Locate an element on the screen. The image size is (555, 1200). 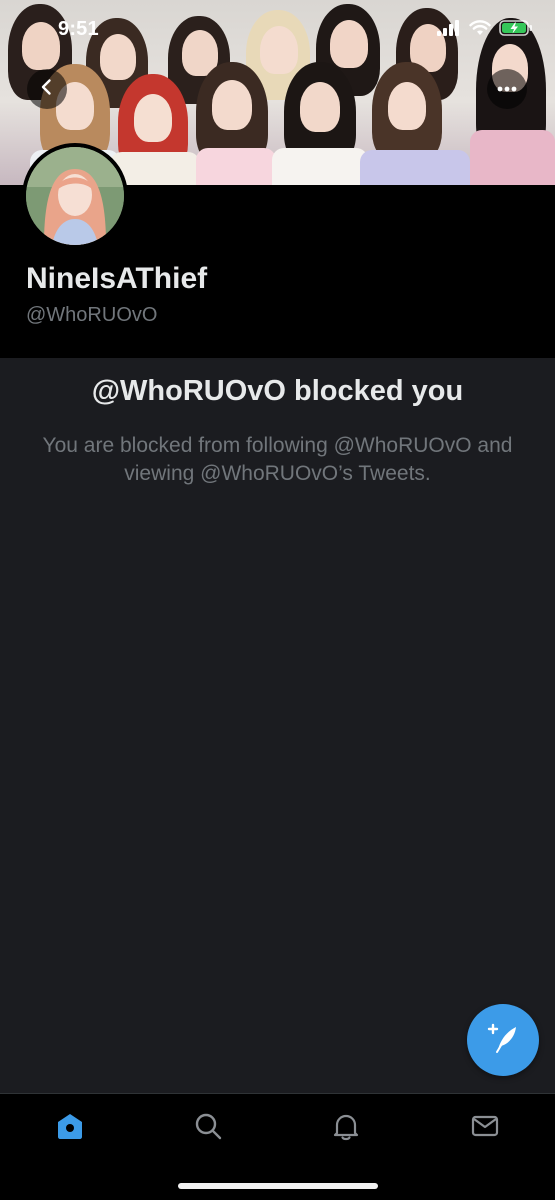
tab-messages is located at coordinates (485, 1128).